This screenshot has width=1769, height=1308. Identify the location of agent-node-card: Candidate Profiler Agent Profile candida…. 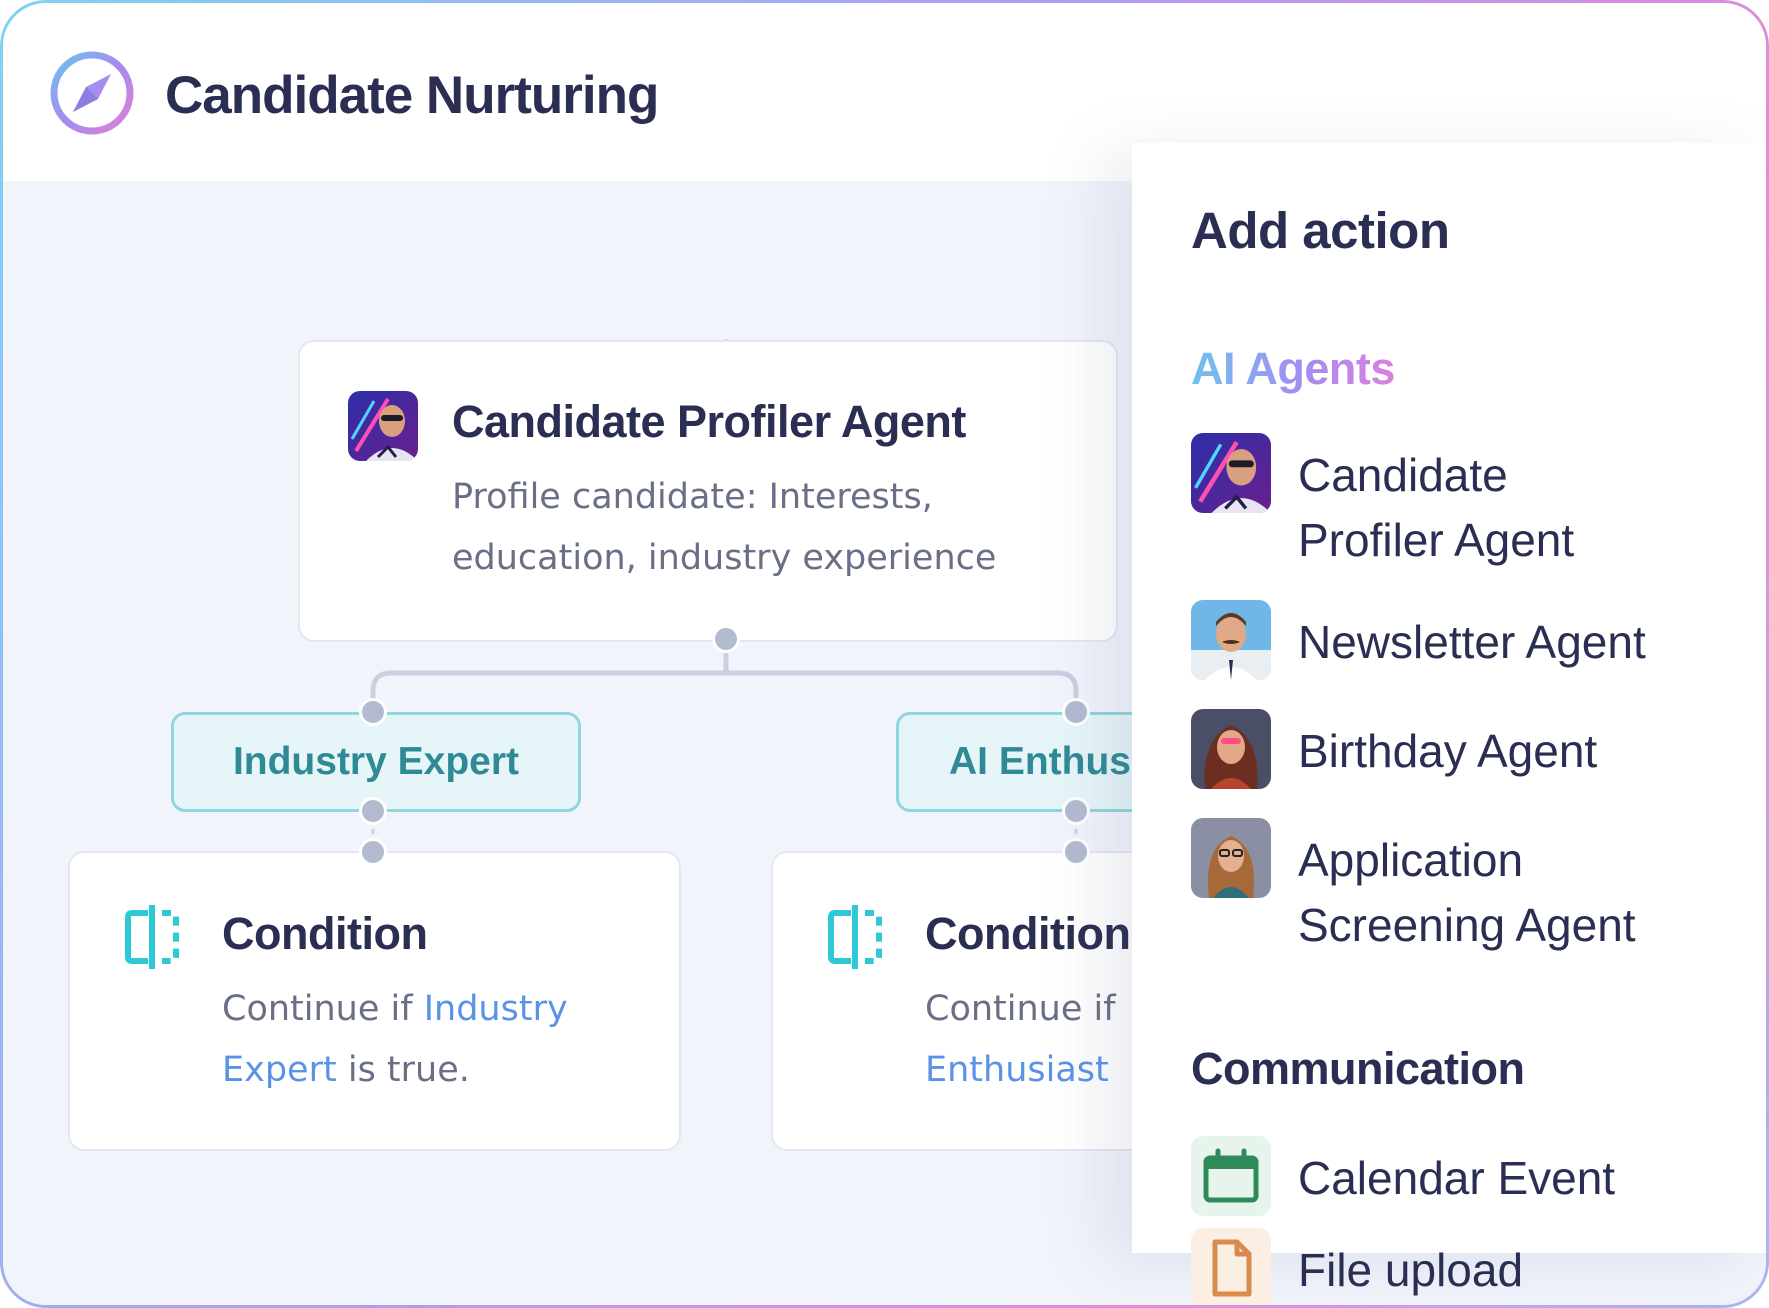
(708, 491).